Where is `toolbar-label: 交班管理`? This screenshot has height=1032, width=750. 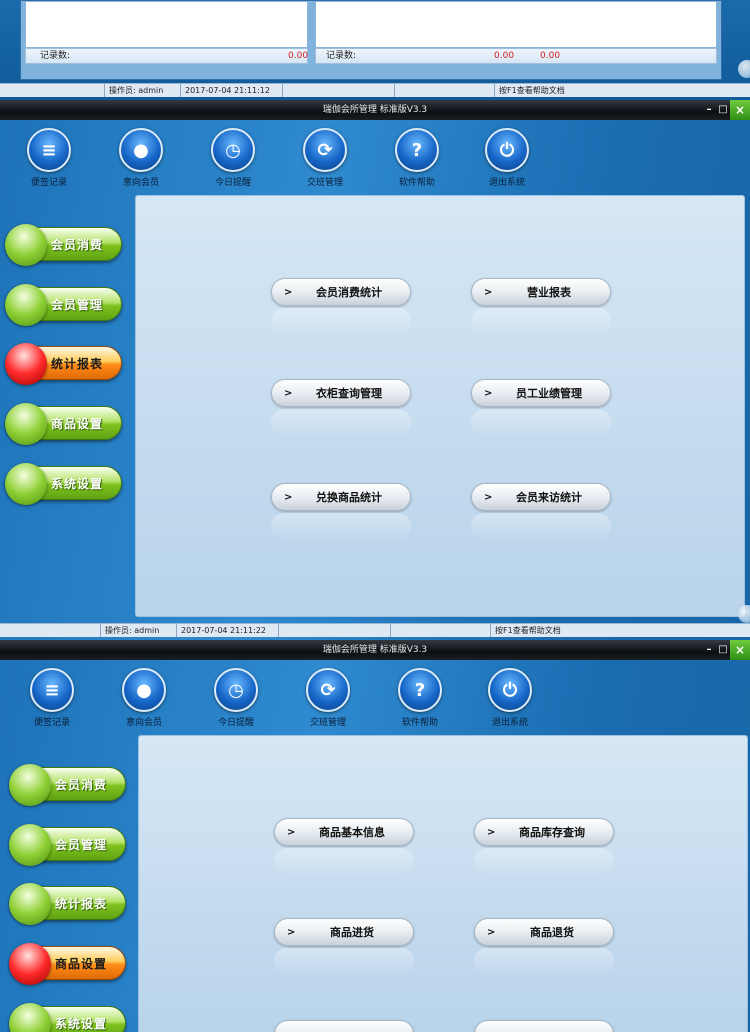 toolbar-label: 交班管理 is located at coordinates (327, 723).